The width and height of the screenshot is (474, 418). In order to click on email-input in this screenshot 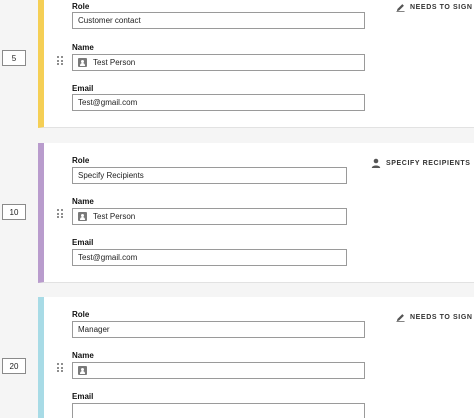, I will do `click(218, 410)`.